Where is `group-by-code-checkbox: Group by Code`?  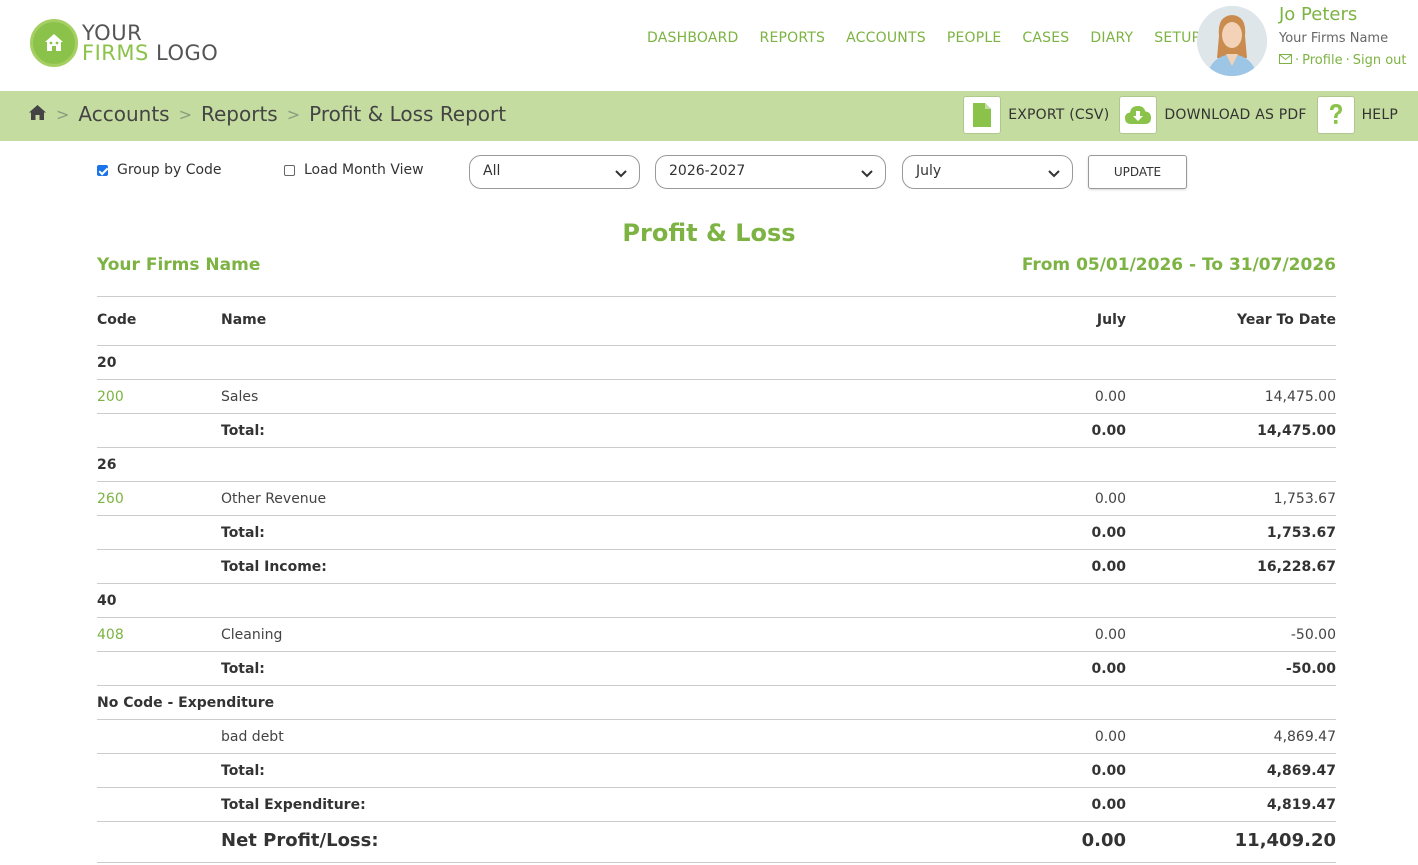 group-by-code-checkbox: Group by Code is located at coordinates (159, 170).